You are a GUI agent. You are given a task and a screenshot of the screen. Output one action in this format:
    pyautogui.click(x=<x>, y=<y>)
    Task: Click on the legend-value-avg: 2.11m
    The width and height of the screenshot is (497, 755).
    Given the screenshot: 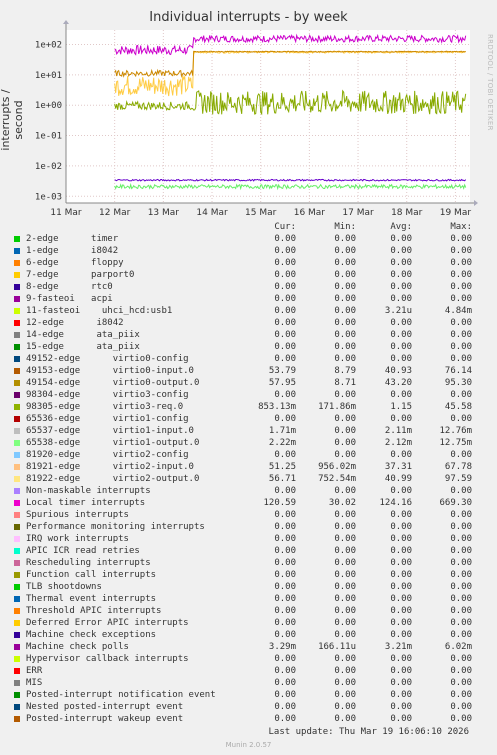 What is the action you would take?
    pyautogui.click(x=398, y=431)
    